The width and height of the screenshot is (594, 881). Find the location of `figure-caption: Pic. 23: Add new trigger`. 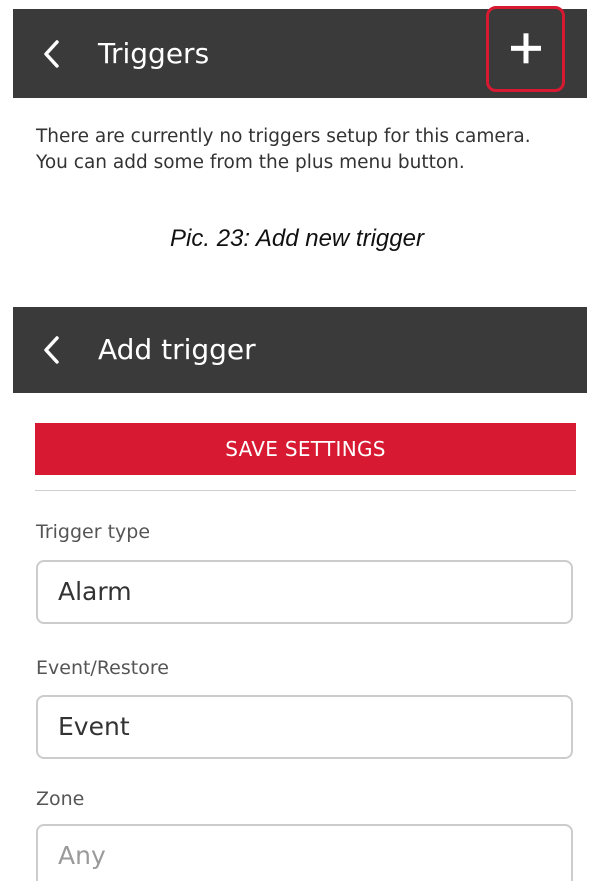

figure-caption: Pic. 23: Add new trigger is located at coordinates (297, 238).